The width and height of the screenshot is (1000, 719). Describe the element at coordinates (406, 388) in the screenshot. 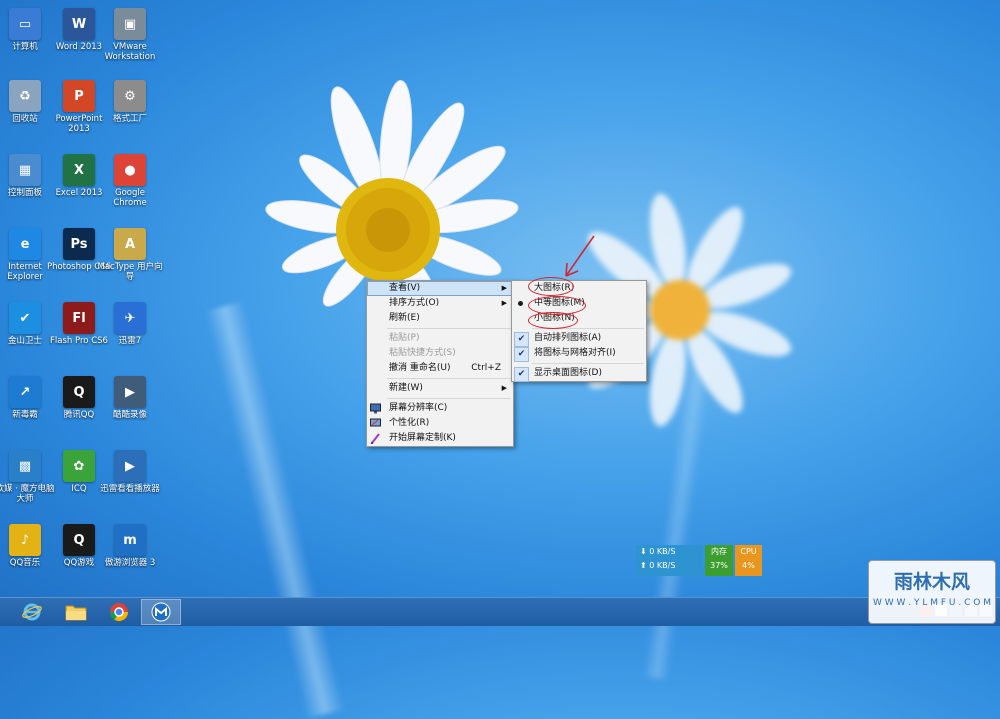

I see `menu-item-new-label: 新建(W)` at that location.